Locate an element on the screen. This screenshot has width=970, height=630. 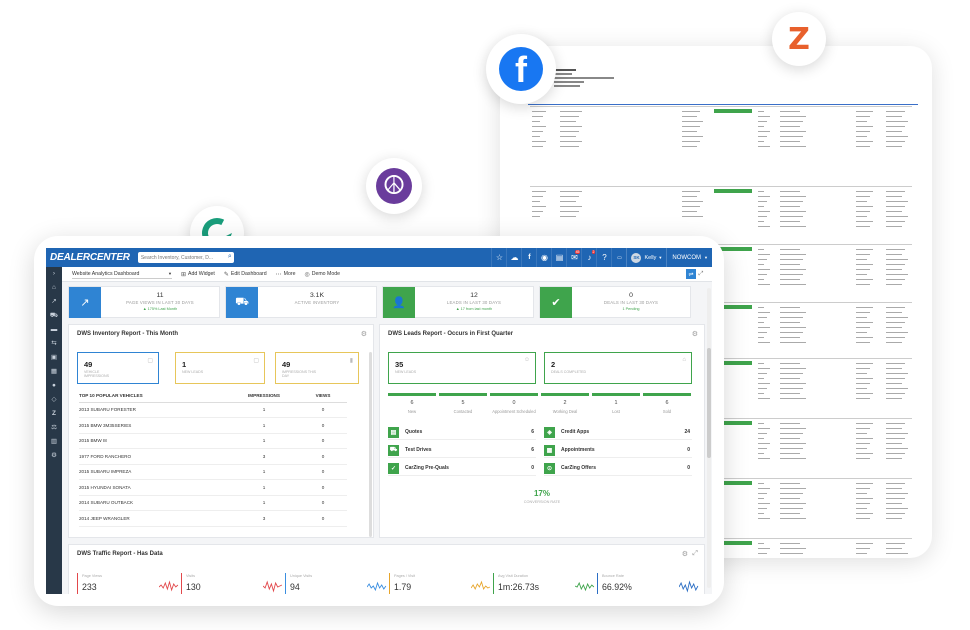
expand-icon: ⤢ is located at coordinates (695, 554).